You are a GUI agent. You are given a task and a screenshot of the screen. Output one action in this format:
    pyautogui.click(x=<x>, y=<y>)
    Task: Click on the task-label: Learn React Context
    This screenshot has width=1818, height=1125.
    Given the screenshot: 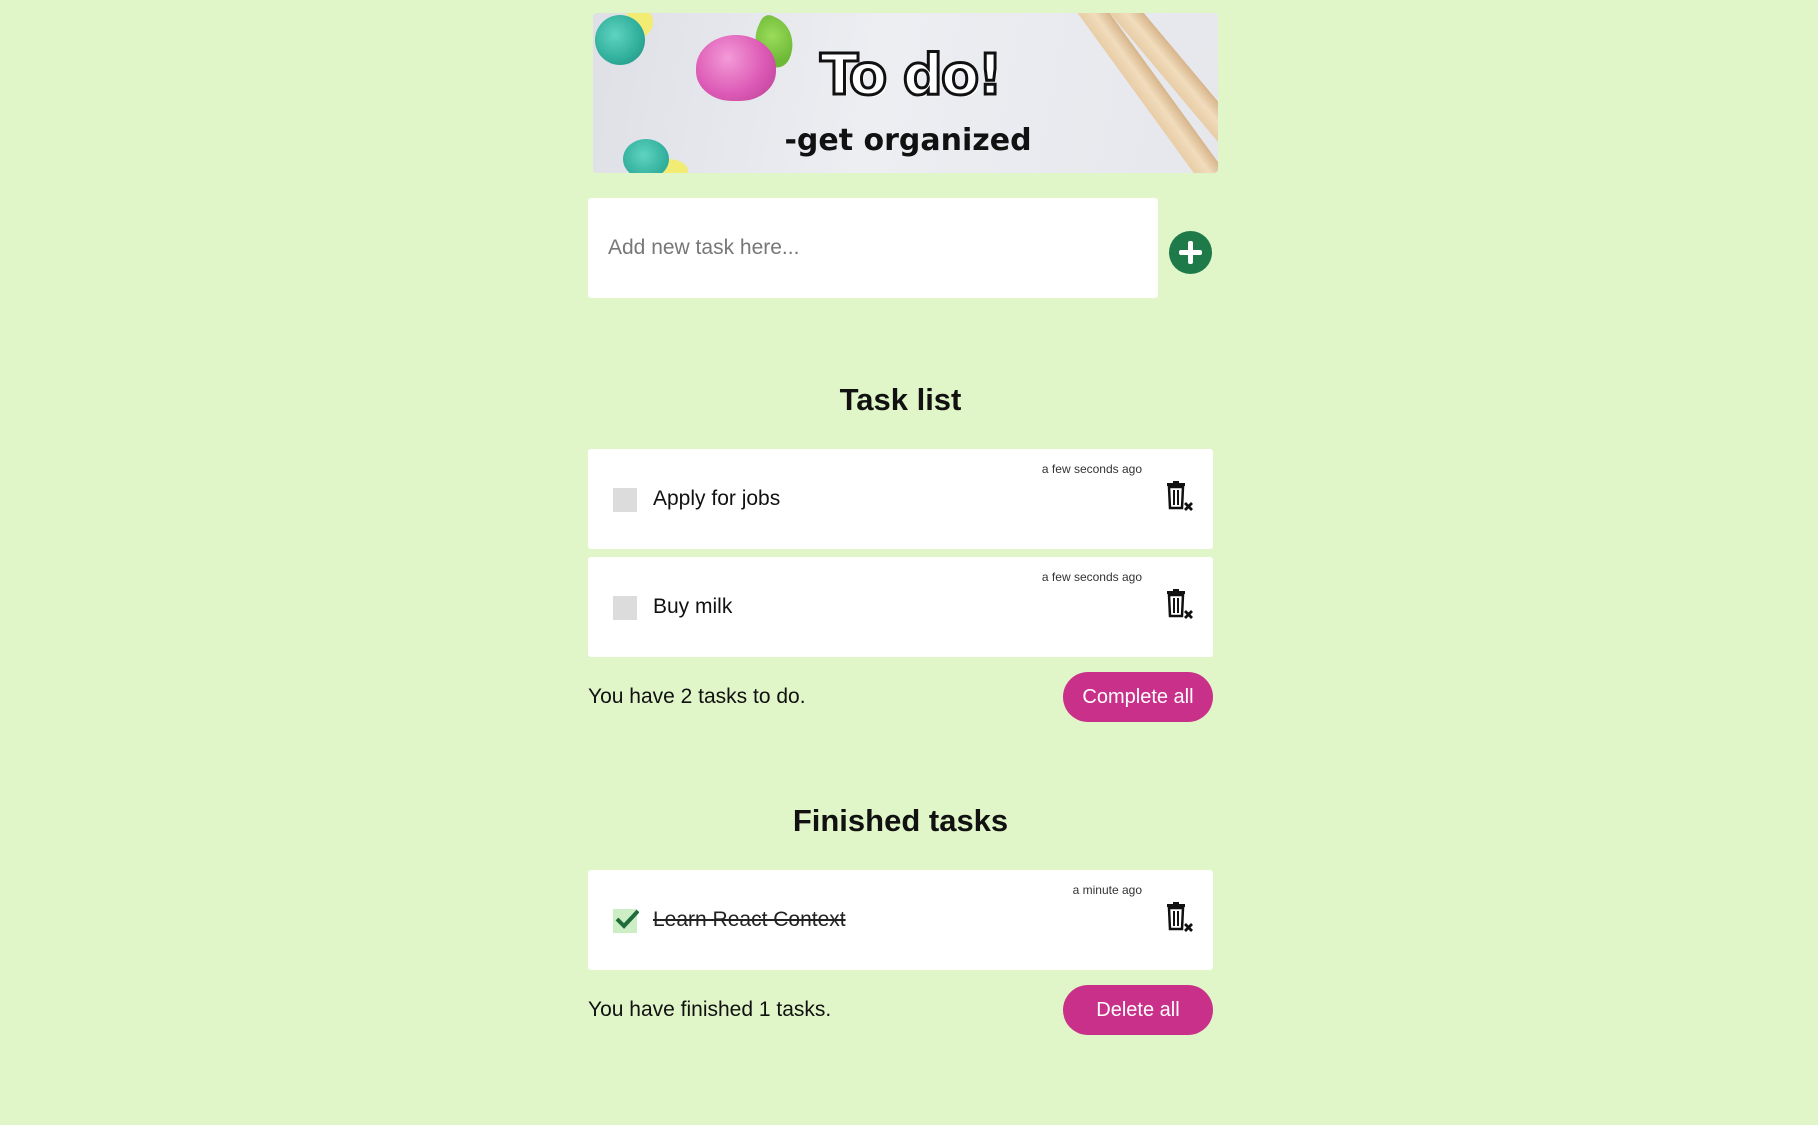 What is the action you would take?
    pyautogui.click(x=749, y=919)
    